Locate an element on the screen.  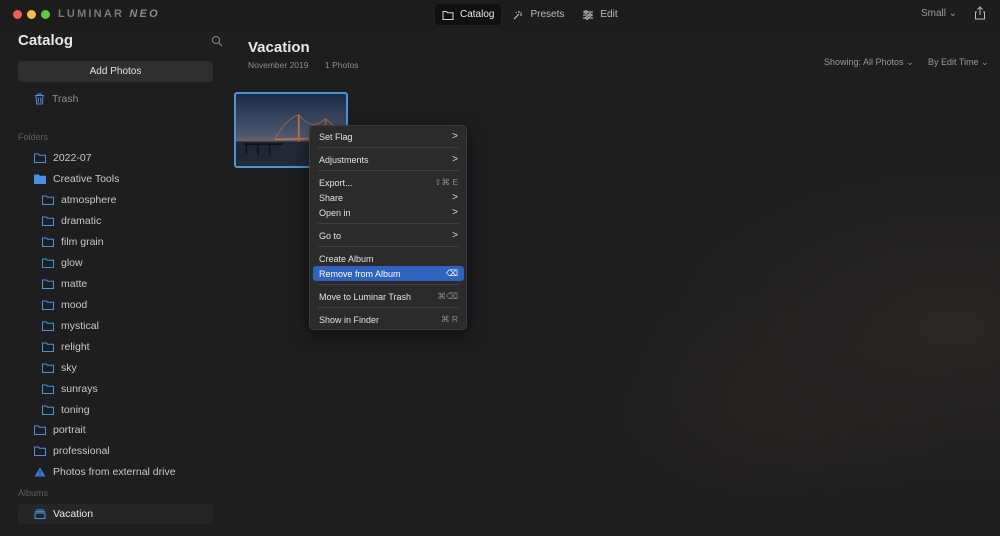
menu-item-go-to: Go to > is located at coordinates (388, 235).